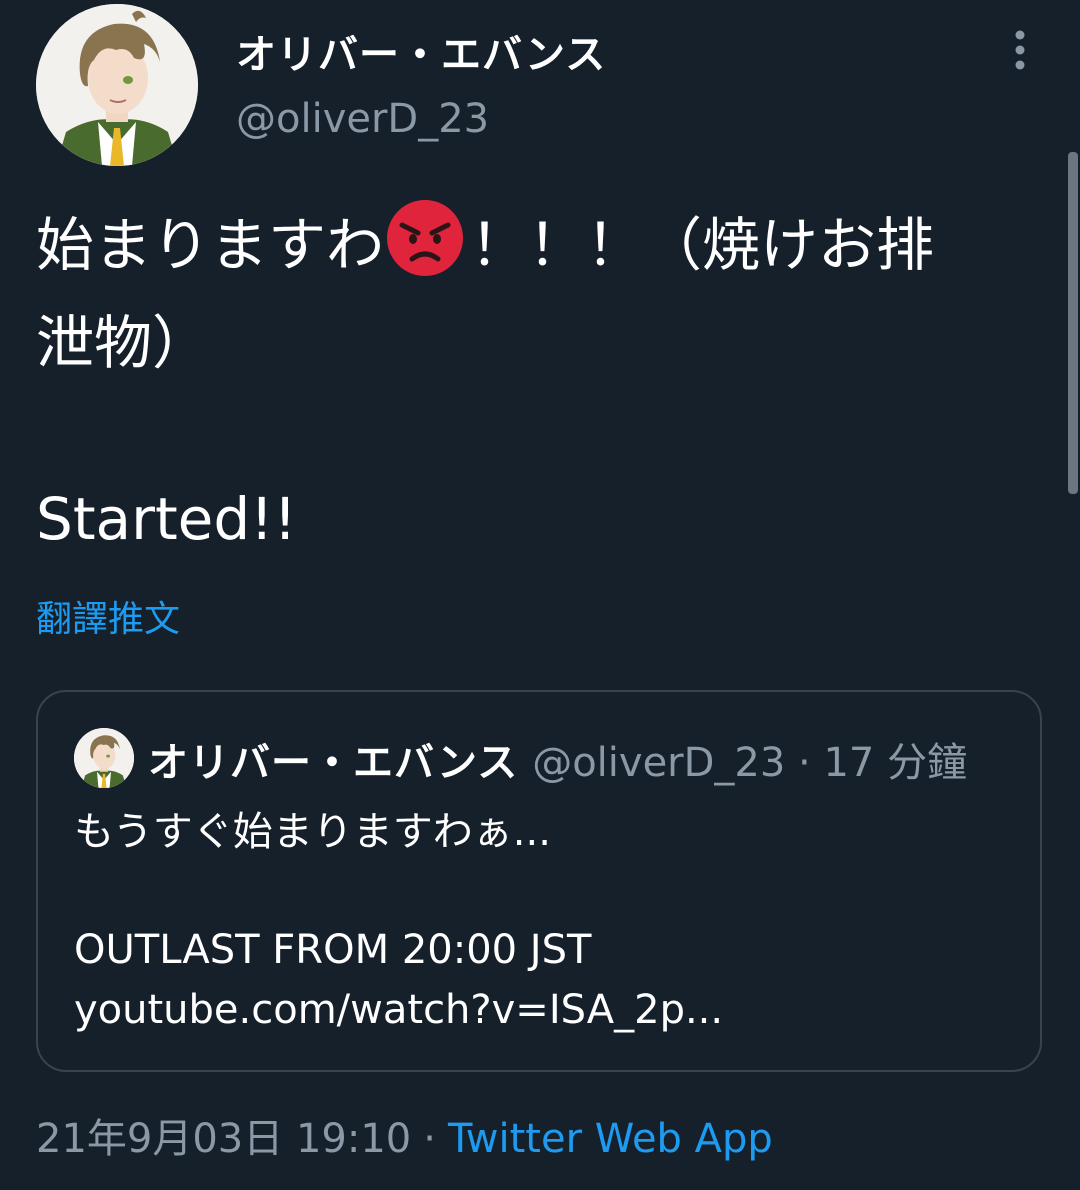 The image size is (1080, 1190). What do you see at coordinates (702, 245) in the screenshot?
I see `tweet-text-segment: ！！！（焼けお排` at bounding box center [702, 245].